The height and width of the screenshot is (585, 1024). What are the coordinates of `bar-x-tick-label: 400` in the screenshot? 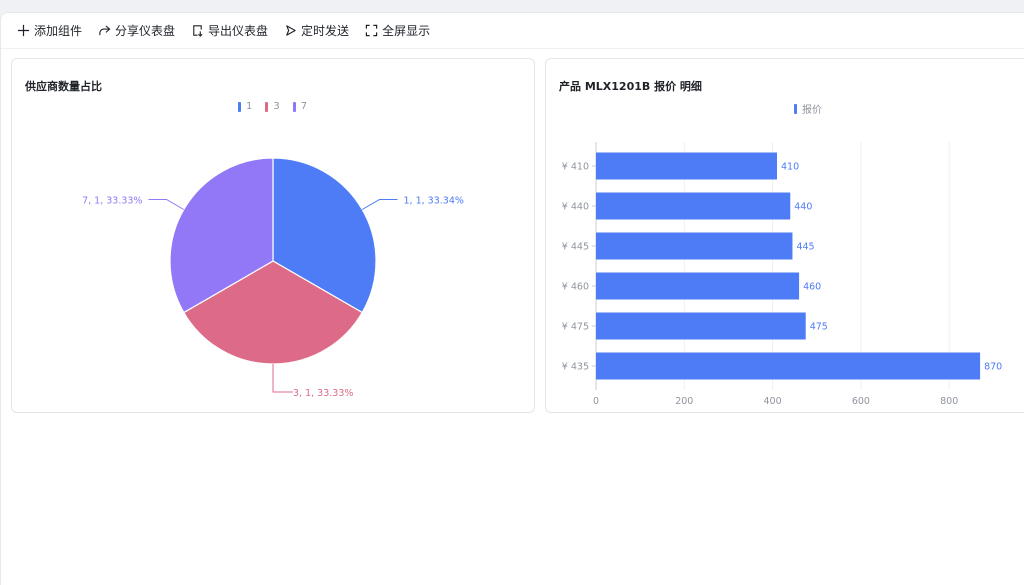 It's located at (773, 401).